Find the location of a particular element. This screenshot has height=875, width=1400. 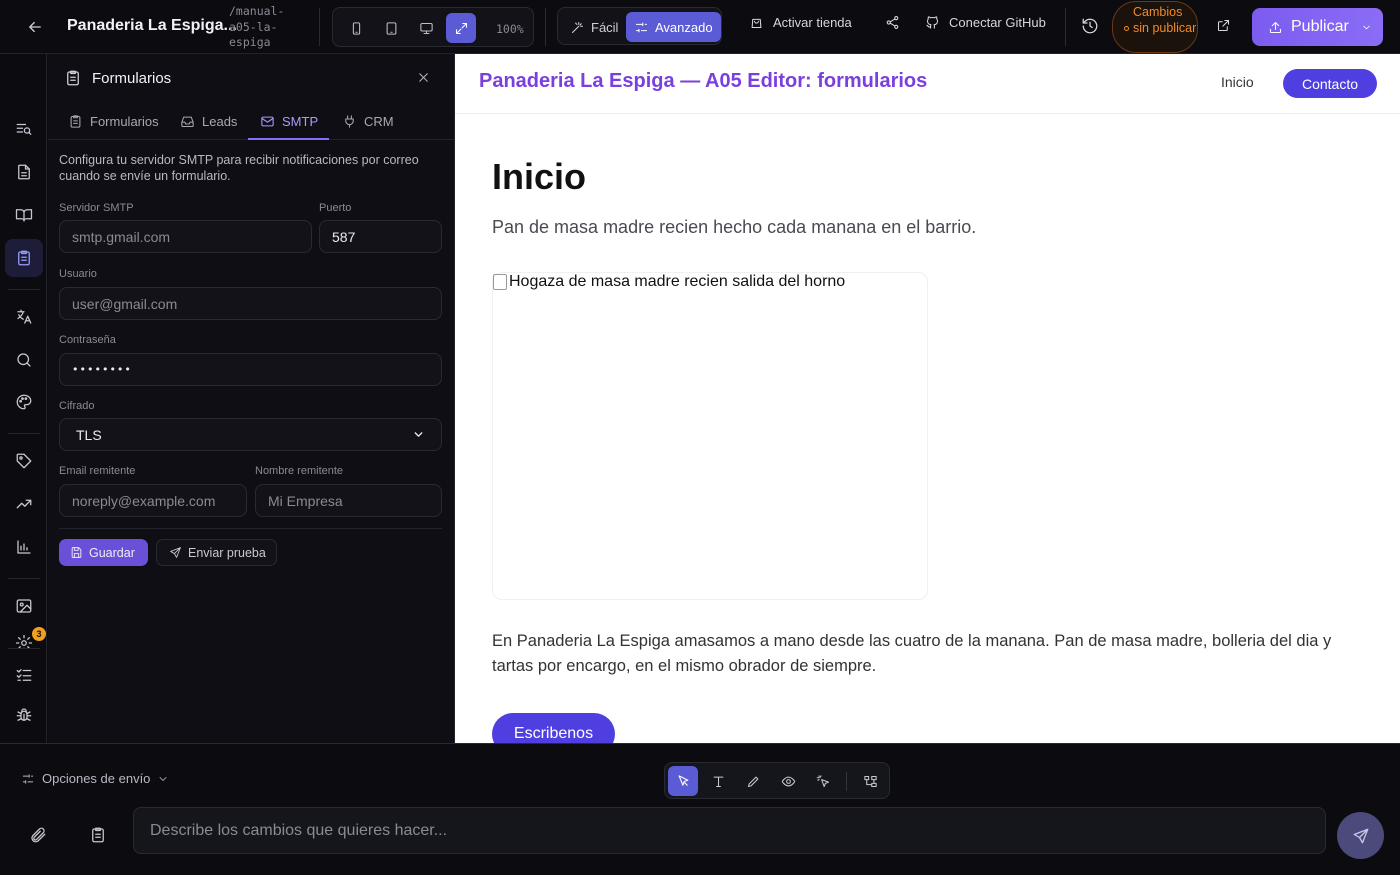

panel-header: Formularios is located at coordinates (251, 78).